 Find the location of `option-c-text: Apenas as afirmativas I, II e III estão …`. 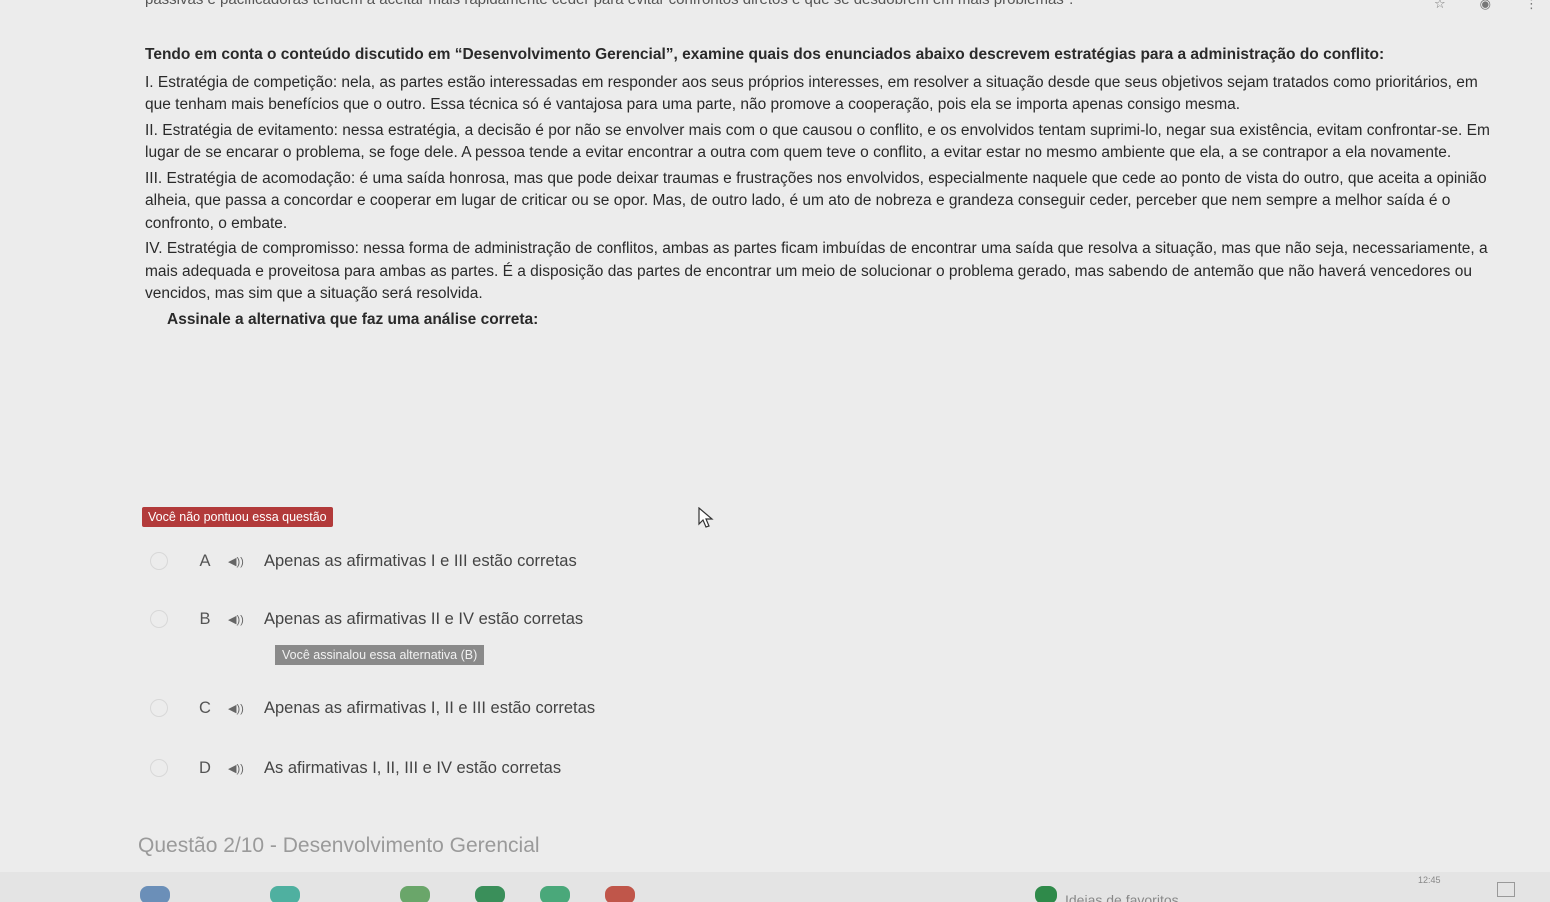

option-c-text: Apenas as afirmativas I, II e III estão … is located at coordinates (430, 707).